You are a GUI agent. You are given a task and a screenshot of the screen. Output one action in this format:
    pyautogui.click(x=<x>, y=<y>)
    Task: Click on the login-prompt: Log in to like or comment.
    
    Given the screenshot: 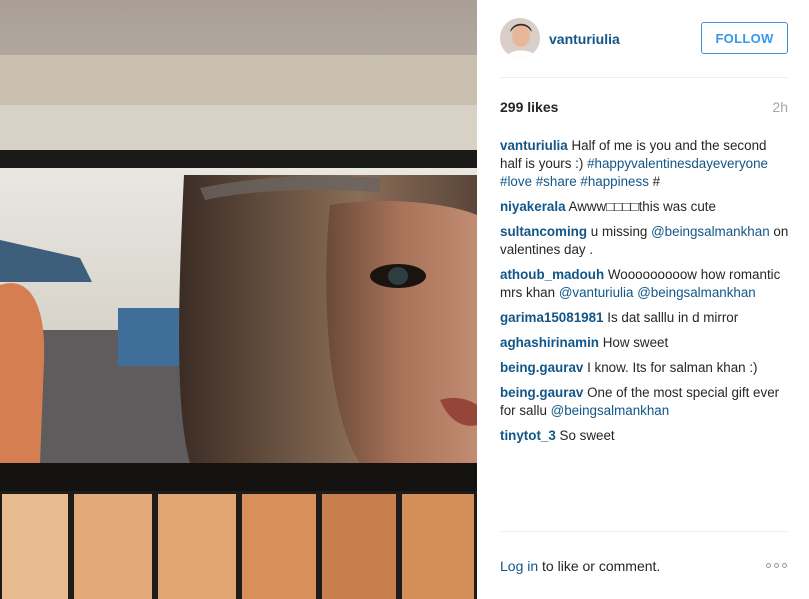 What is the action you would take?
    pyautogui.click(x=580, y=566)
    